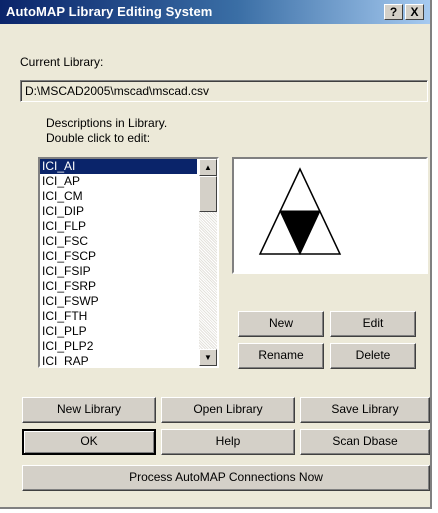 The width and height of the screenshot is (438, 513). What do you see at coordinates (118, 346) in the screenshot?
I see `list-item: ICI_PLP2` at bounding box center [118, 346].